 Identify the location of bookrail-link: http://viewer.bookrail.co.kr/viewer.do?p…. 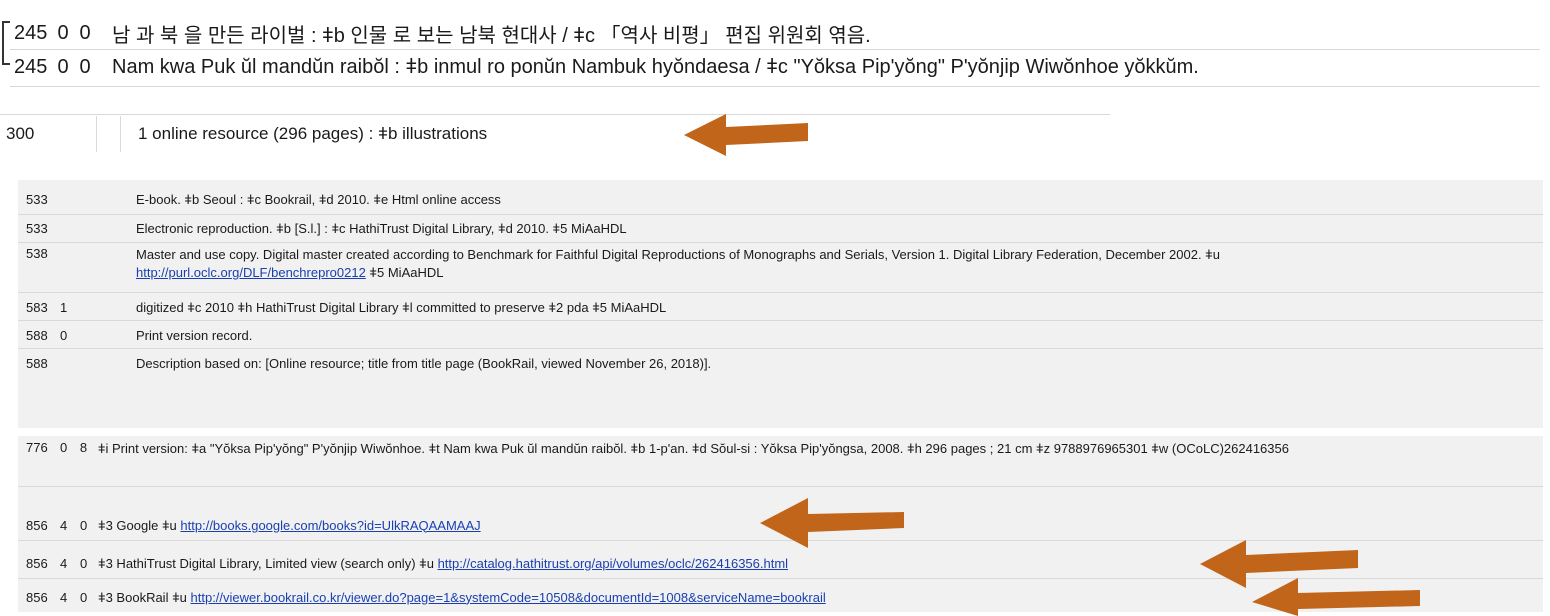
(508, 597).